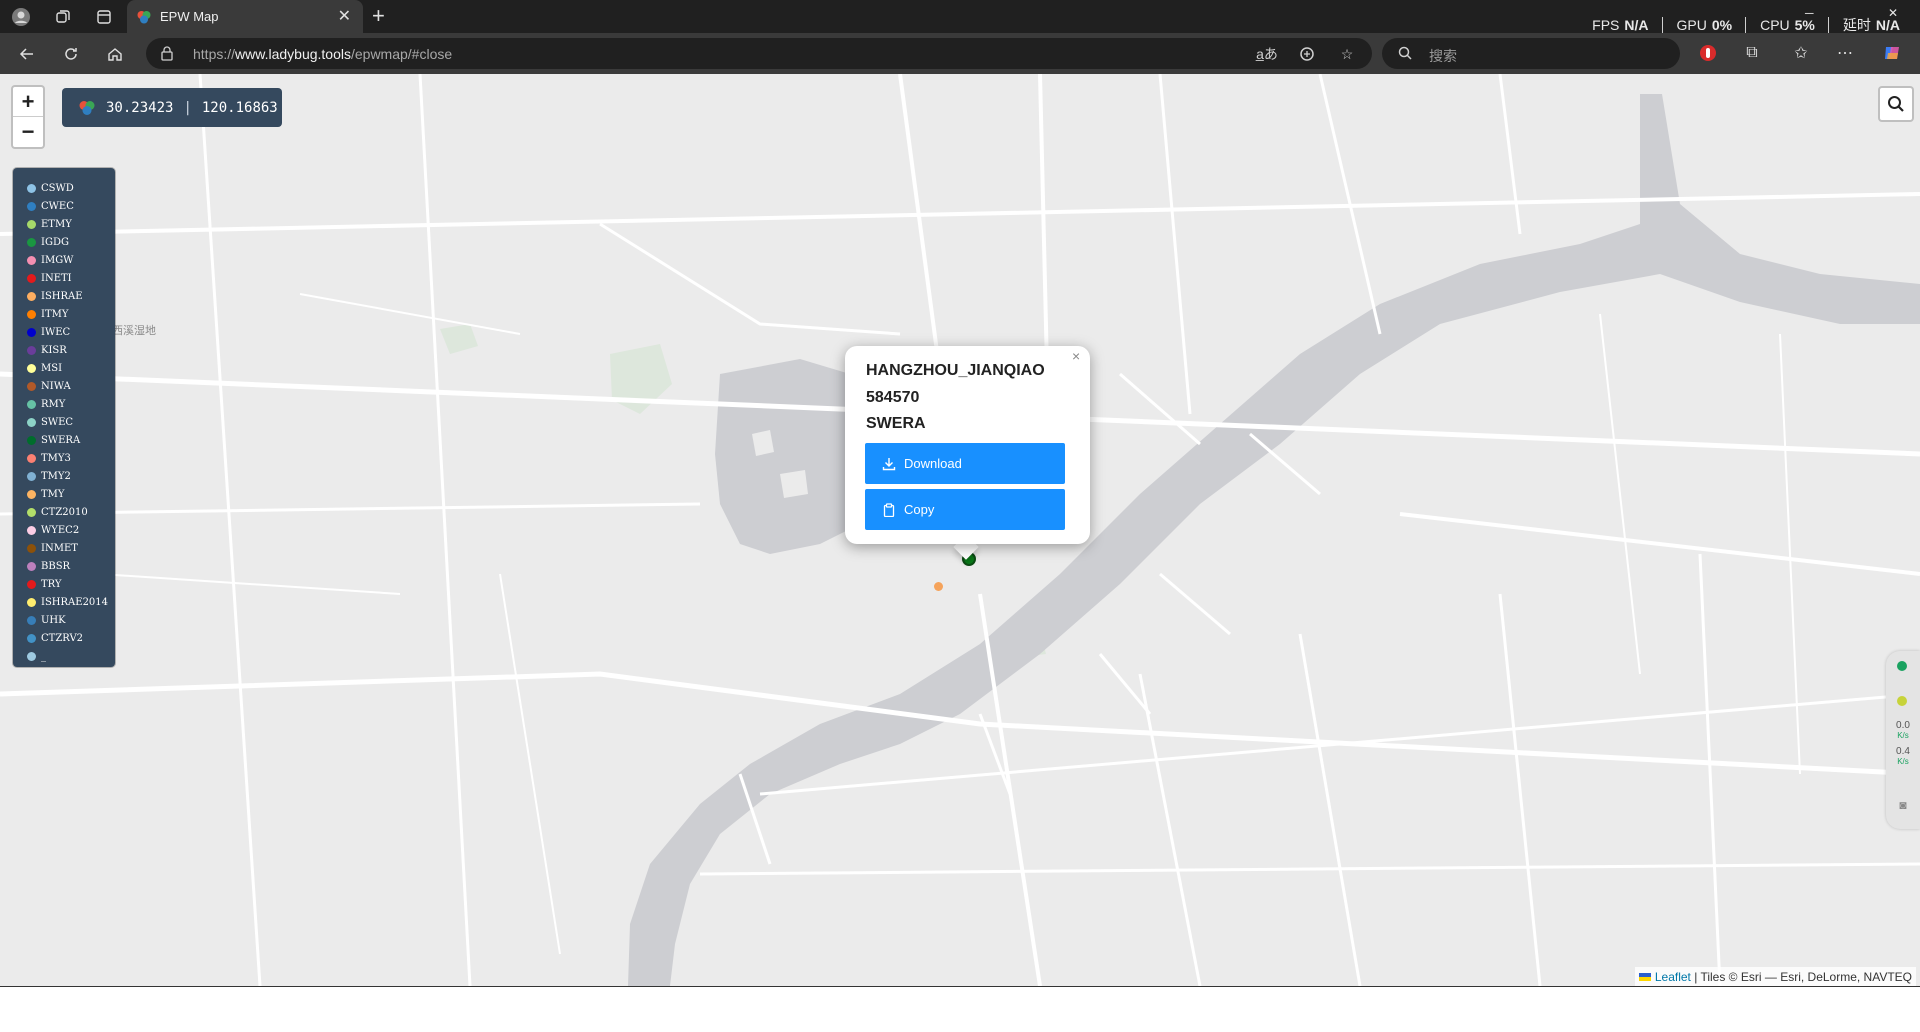 Image resolution: width=1920 pixels, height=1032 pixels. I want to click on floating-network-widget: 0.0 K/s 0.4 K/s ◙, so click(1903, 740).